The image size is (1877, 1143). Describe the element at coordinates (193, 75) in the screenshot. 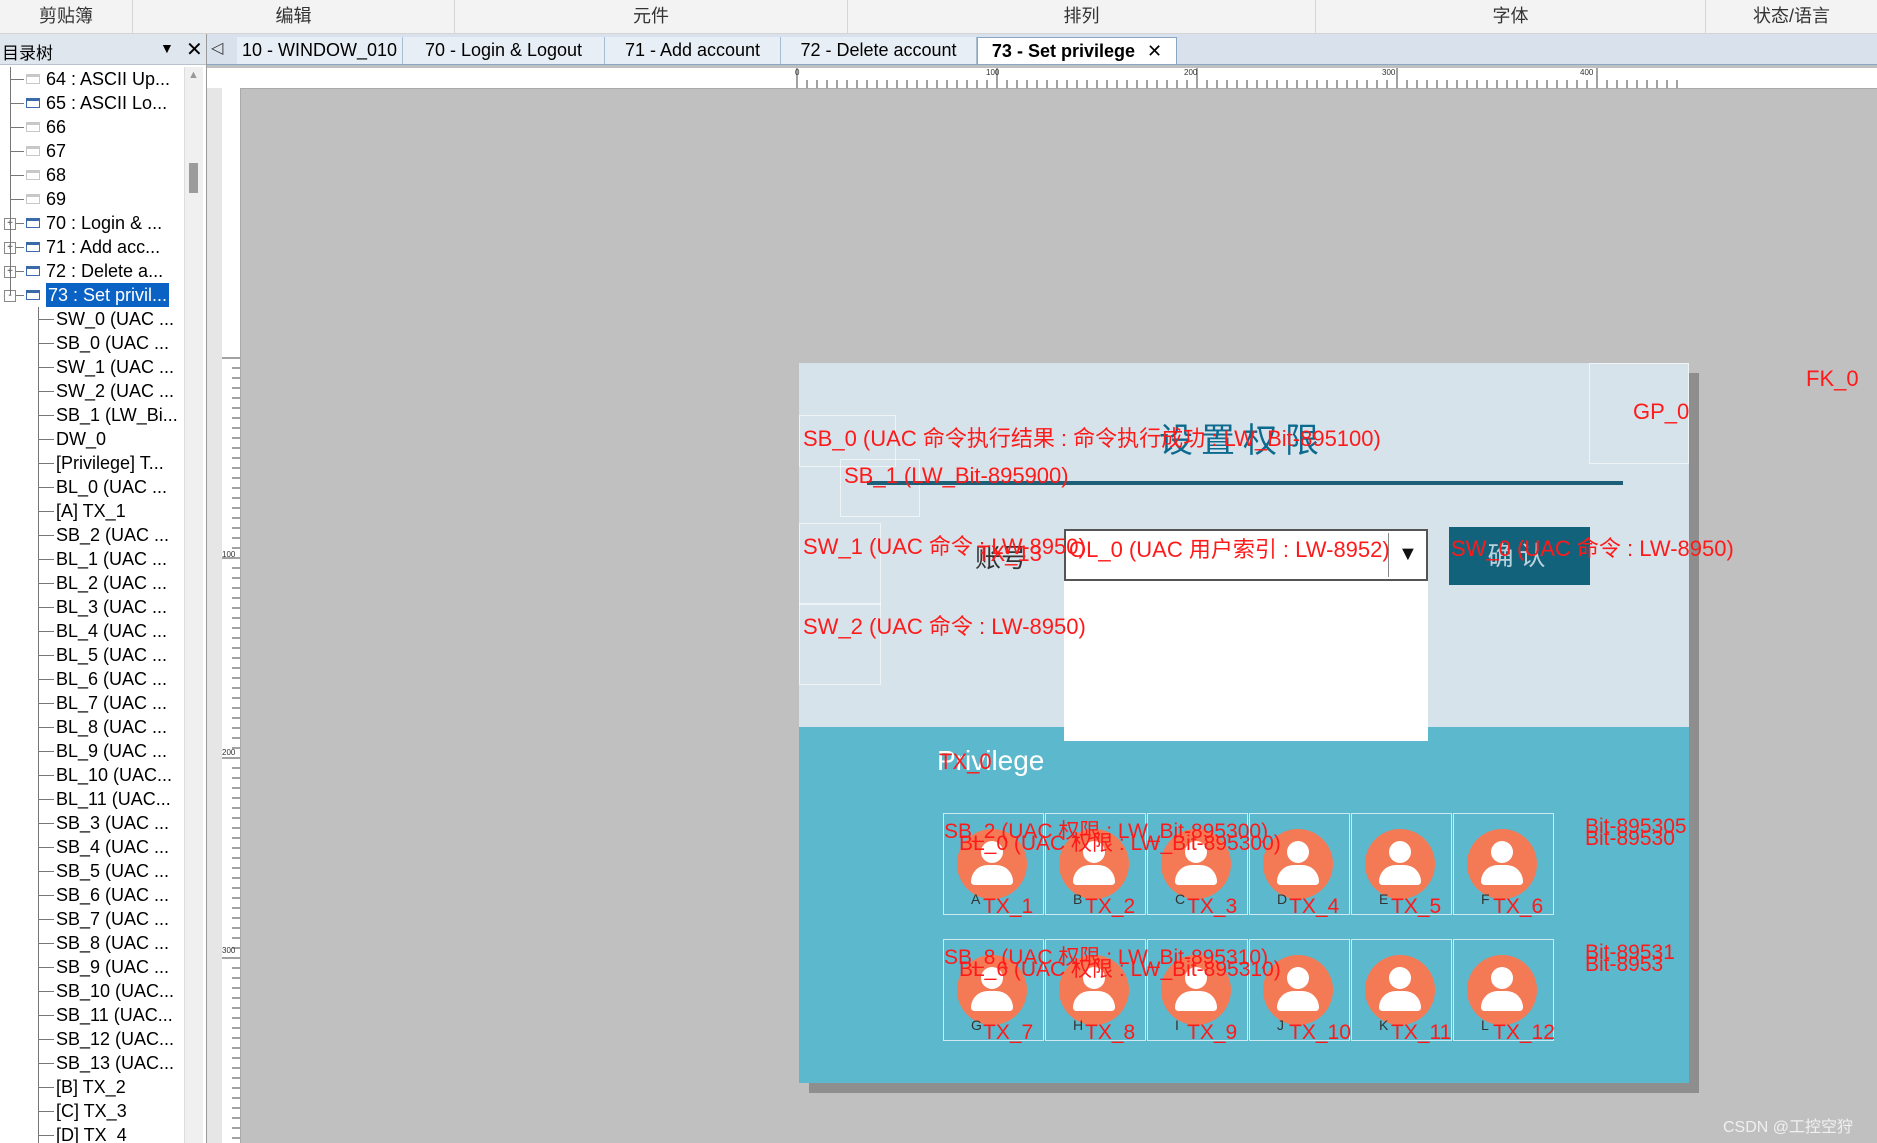

I see `scroll-up-icon: ▲` at that location.